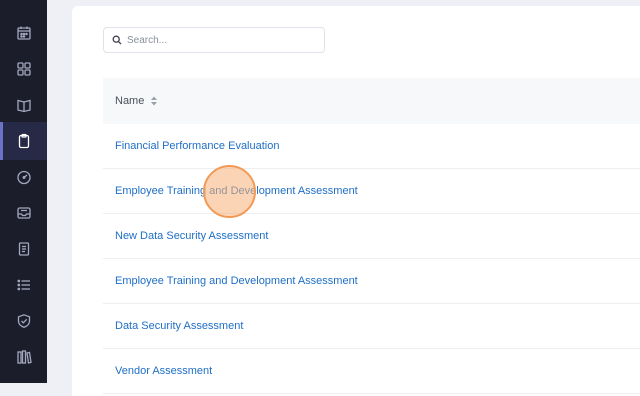 The height and width of the screenshot is (396, 640). Describe the element at coordinates (371, 146) in the screenshot. I see `table-row: Financial Performance Evaluation` at that location.